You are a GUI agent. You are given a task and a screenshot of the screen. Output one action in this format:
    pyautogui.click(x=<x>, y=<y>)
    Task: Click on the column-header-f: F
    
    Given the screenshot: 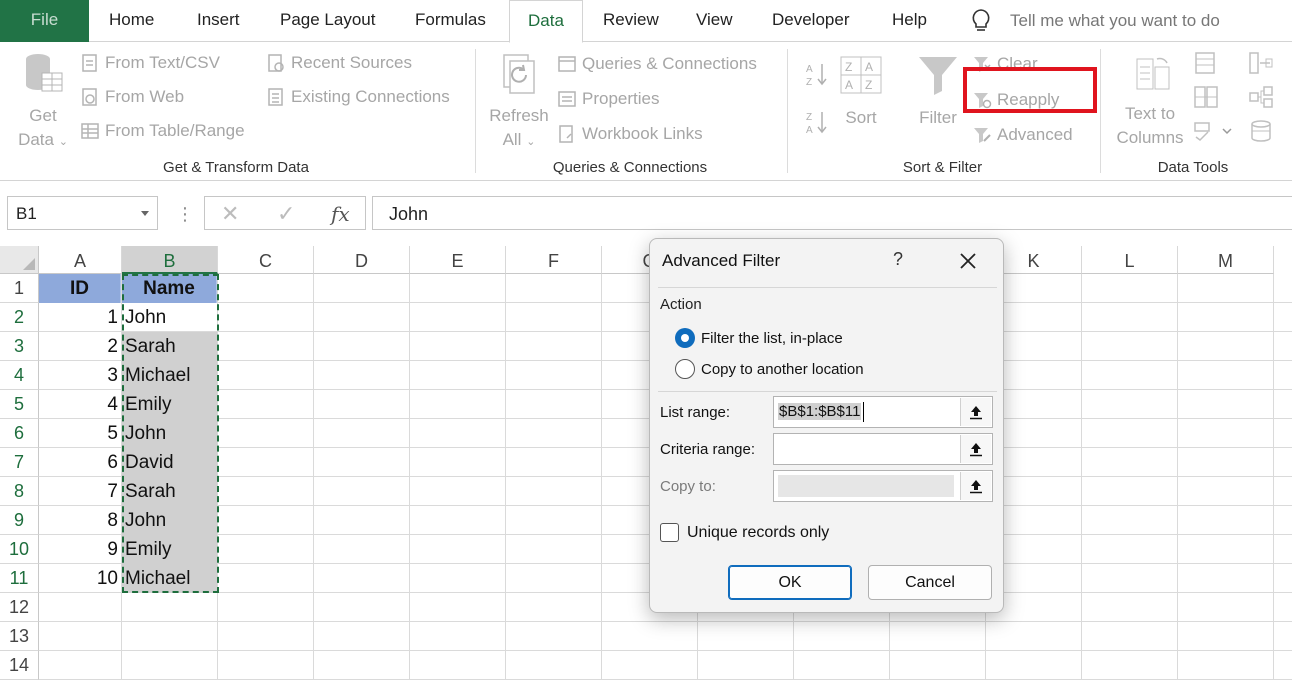 What is the action you would take?
    pyautogui.click(x=554, y=260)
    